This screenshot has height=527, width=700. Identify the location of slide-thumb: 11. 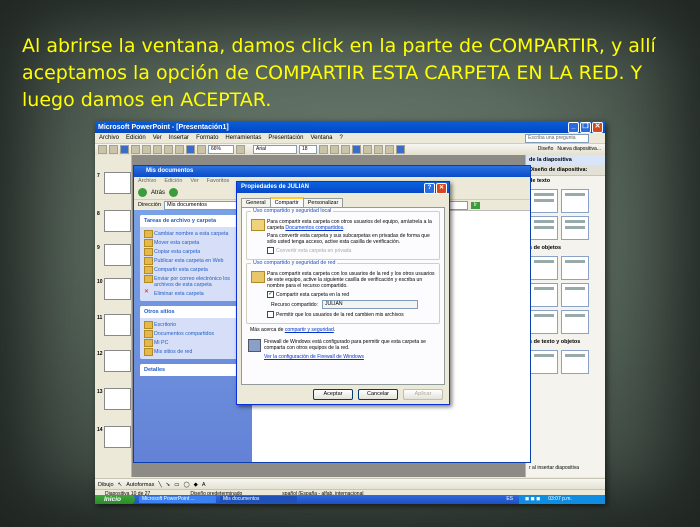
(113, 325).